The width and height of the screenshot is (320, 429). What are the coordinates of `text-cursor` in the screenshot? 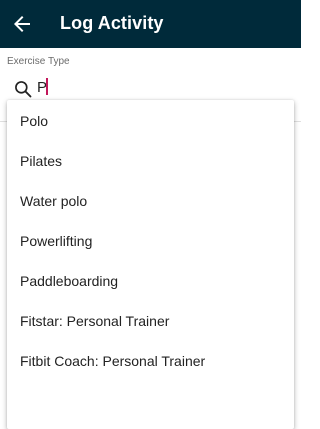 It's located at (47, 86).